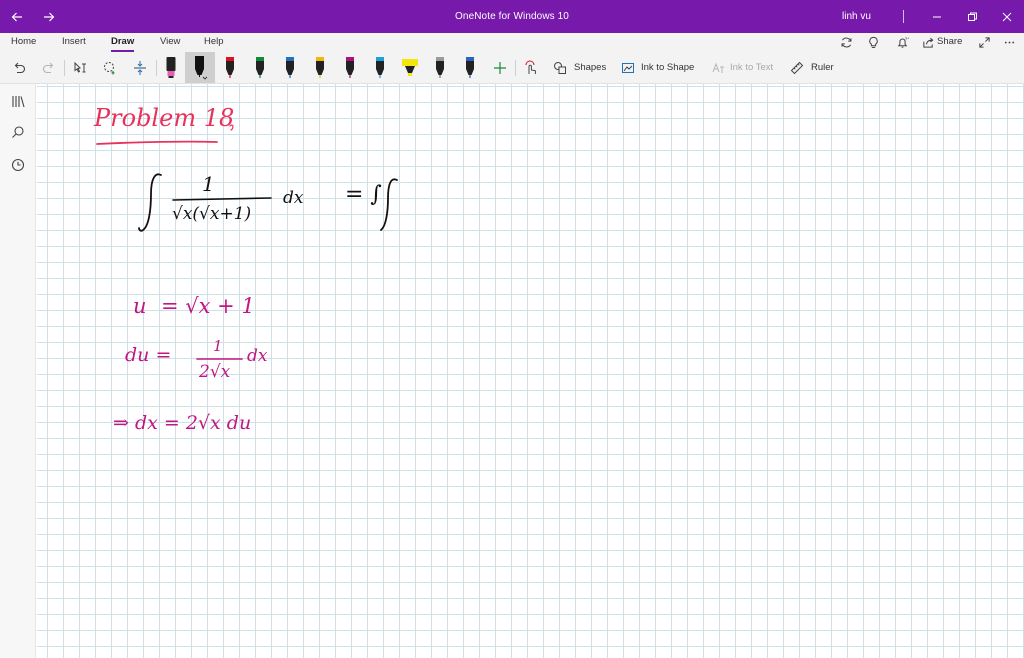 The image size is (1024, 658). What do you see at coordinates (218, 346) in the screenshot?
I see `sub-du-numerator: 1` at bounding box center [218, 346].